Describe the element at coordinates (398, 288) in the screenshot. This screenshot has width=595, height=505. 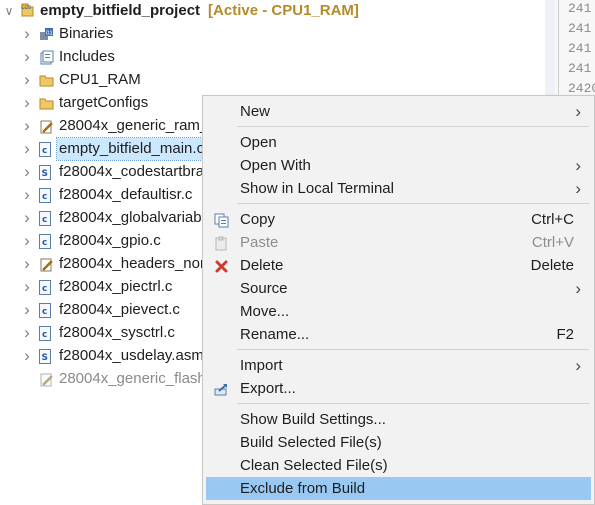
I see `menu-item-source: Source ›` at that location.